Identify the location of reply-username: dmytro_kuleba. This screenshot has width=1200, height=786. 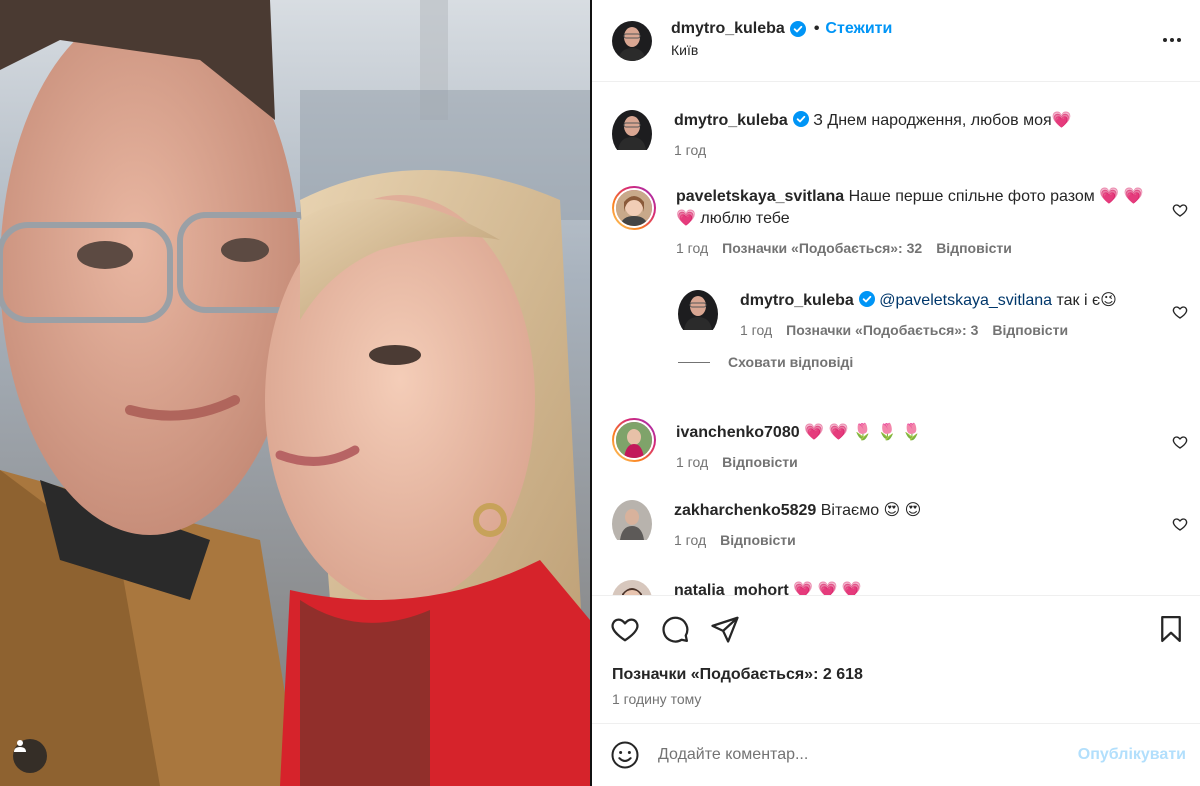
(797, 300).